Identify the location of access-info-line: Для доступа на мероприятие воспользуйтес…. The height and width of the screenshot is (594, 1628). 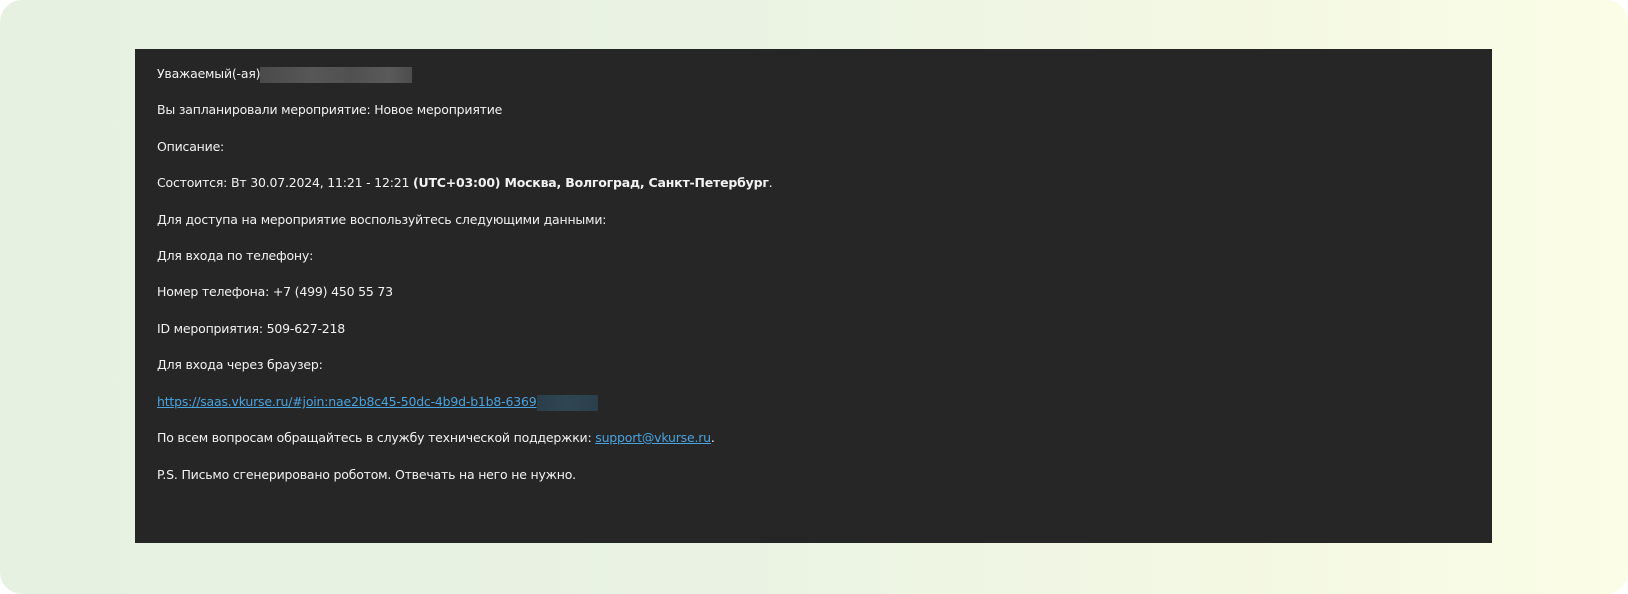
(382, 219).